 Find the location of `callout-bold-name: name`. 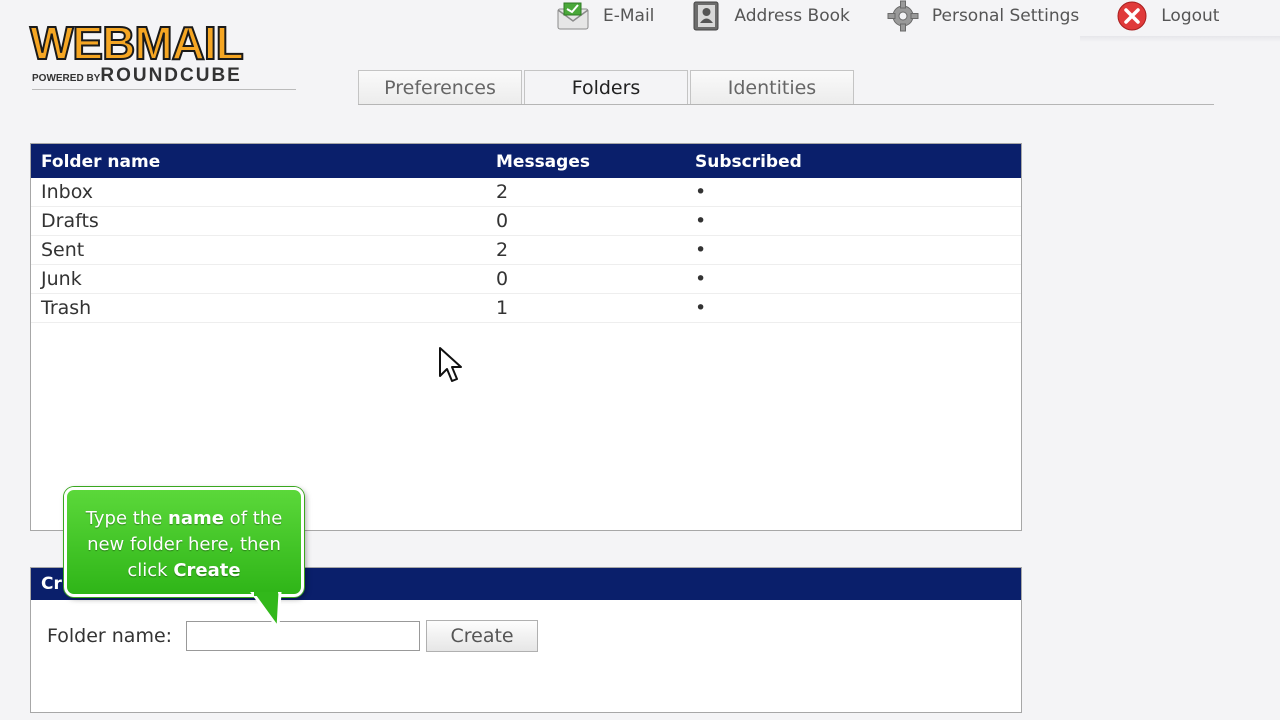

callout-bold-name: name is located at coordinates (196, 518).